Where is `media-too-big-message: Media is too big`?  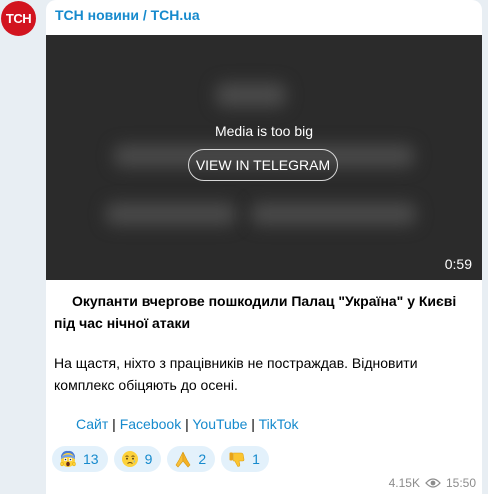 media-too-big-message: Media is too big is located at coordinates (264, 131).